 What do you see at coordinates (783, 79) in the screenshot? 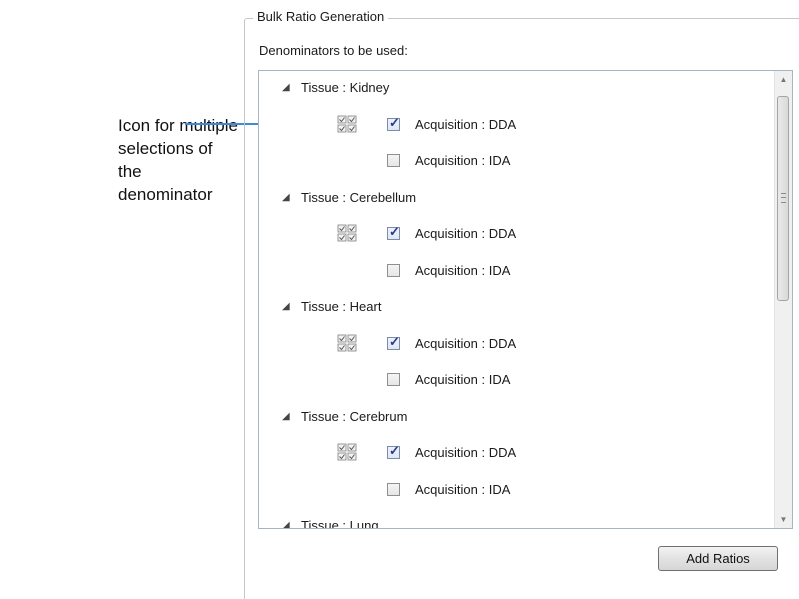
I see `scroll-up-arrow-icon: ▲` at bounding box center [783, 79].